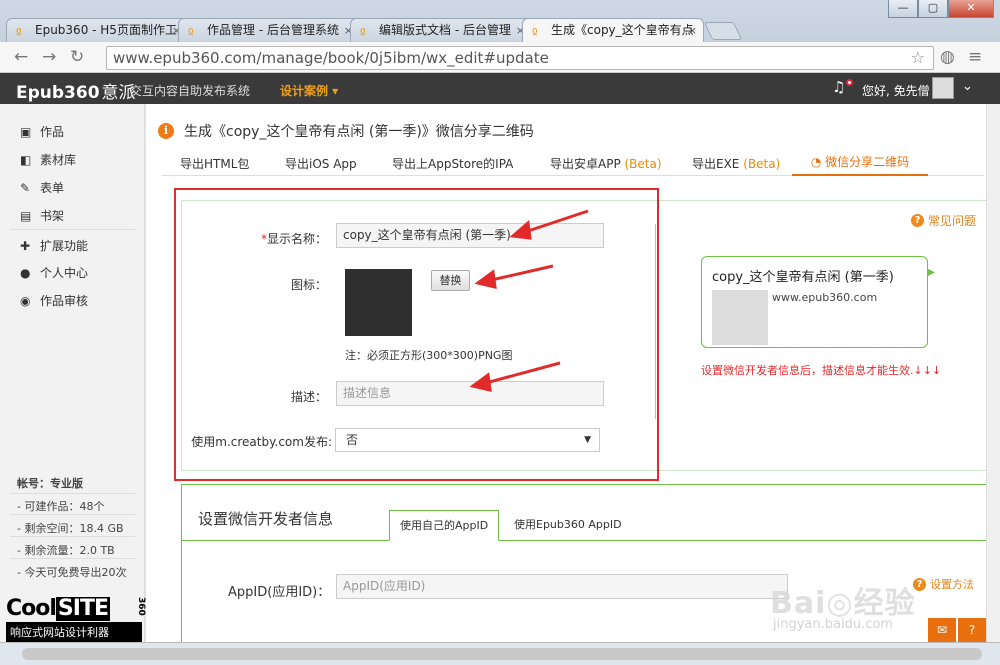 The height and width of the screenshot is (665, 1000). Describe the element at coordinates (622, 30) in the screenshot. I see `tab-label: 生成《copy_这个皇帝有点` at that location.